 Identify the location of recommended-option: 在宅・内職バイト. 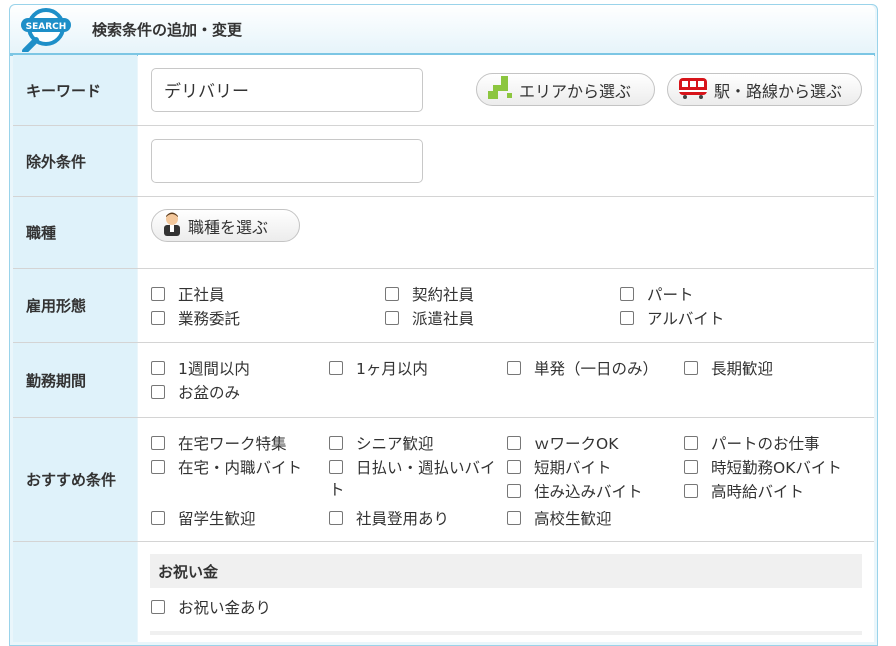
(226, 467).